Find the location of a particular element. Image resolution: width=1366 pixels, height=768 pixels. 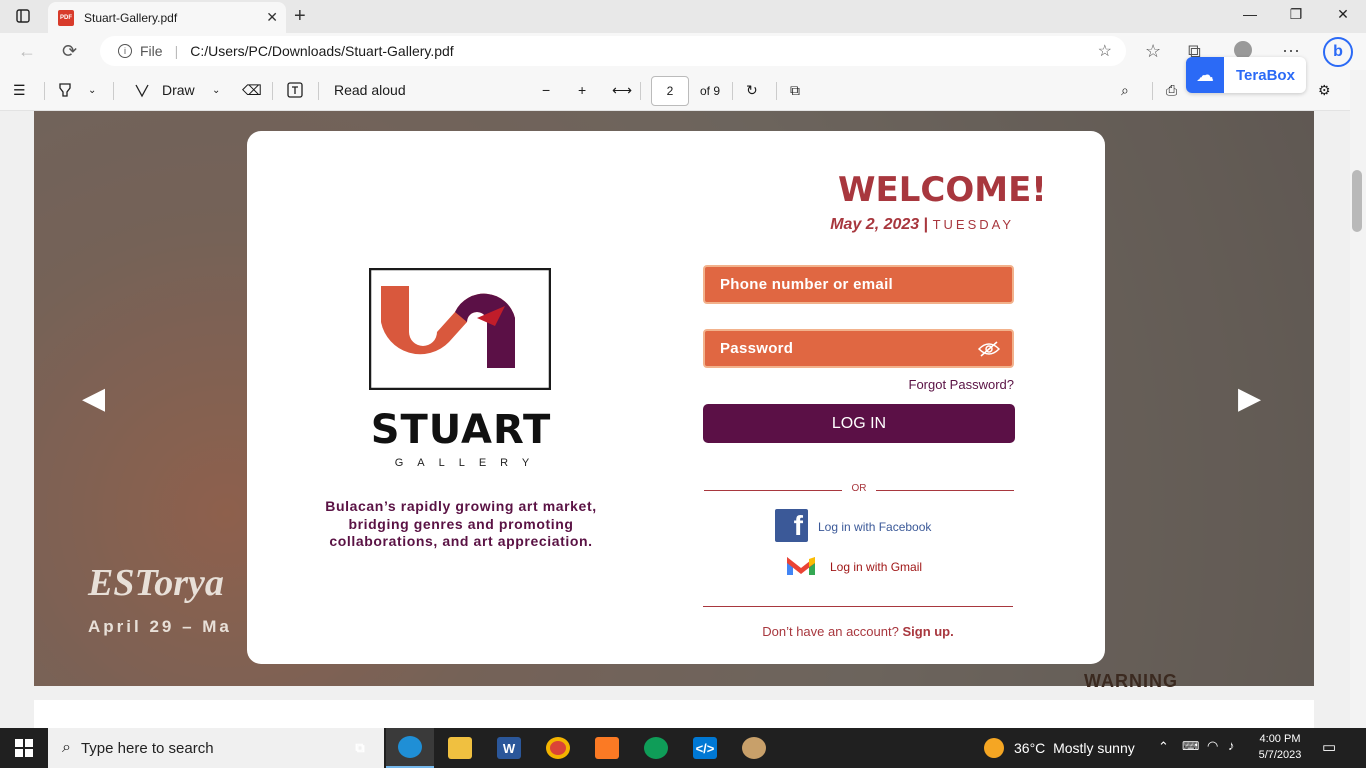

bing-icon: b is located at coordinates (1338, 52).